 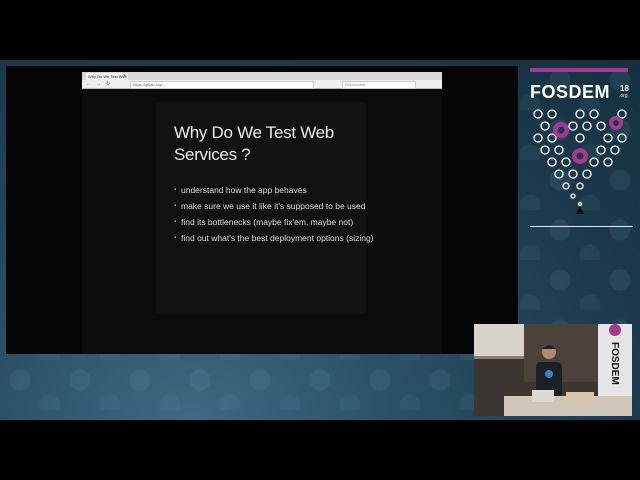 I want to click on tab-close-icon: ×, so click(x=124, y=76).